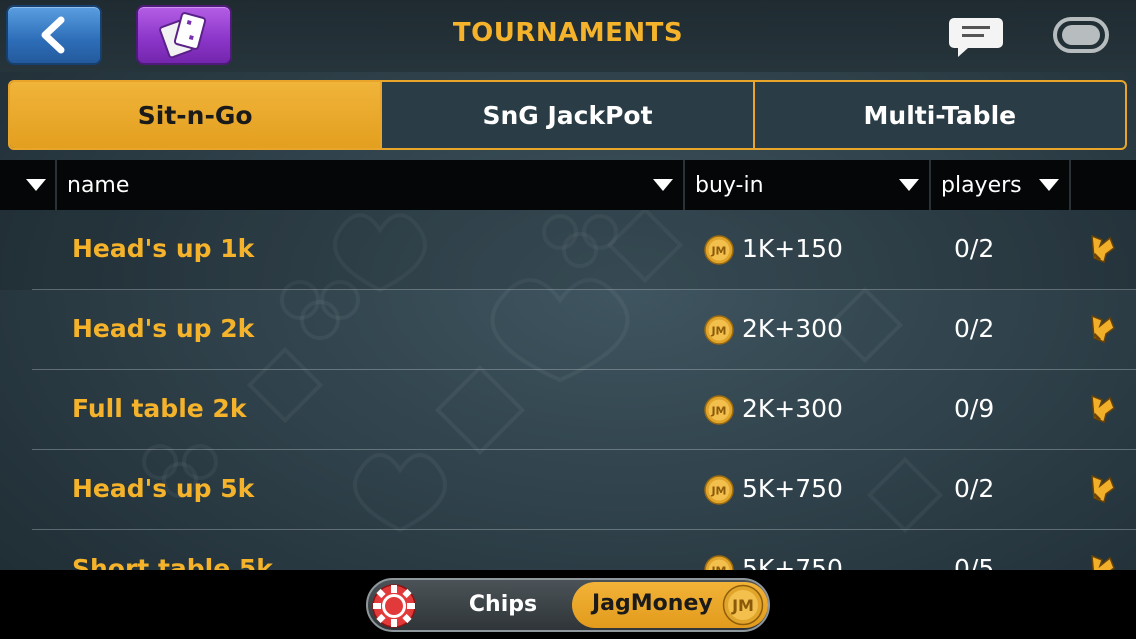 The width and height of the screenshot is (1136, 639). I want to click on column-header-spacer, so click(1103, 185).